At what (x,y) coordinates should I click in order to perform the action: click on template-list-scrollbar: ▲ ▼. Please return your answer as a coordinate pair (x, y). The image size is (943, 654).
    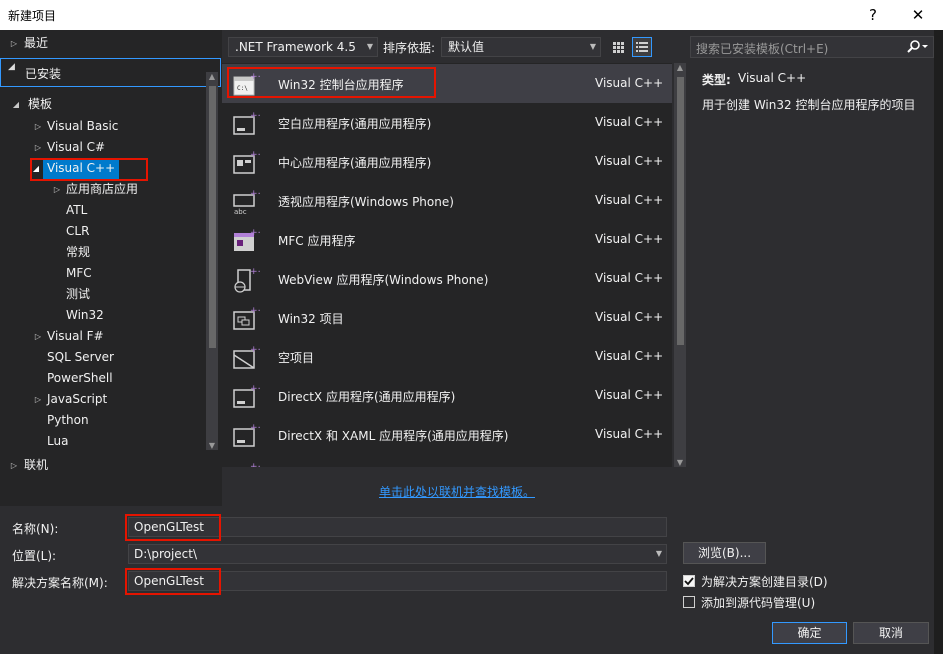
    Looking at the image, I should click on (680, 265).